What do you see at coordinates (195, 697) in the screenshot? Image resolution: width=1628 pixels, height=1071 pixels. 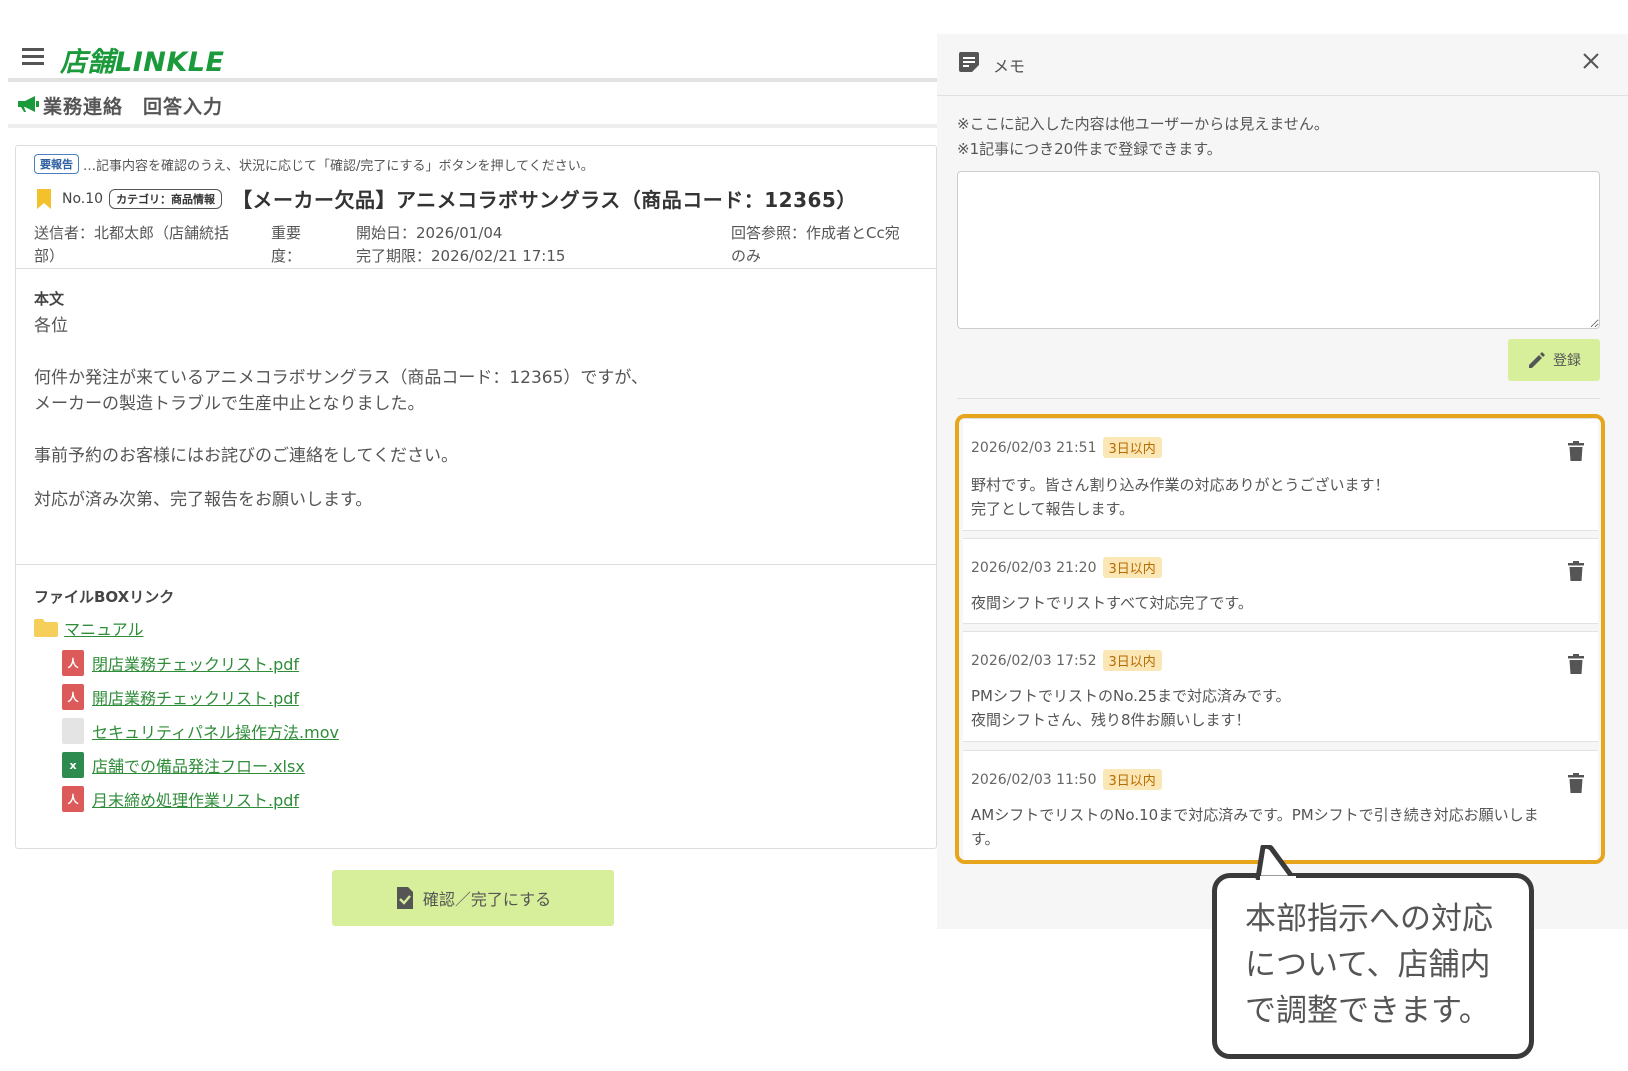 I see `file-link: 開店業務チェックリスト.pdf` at bounding box center [195, 697].